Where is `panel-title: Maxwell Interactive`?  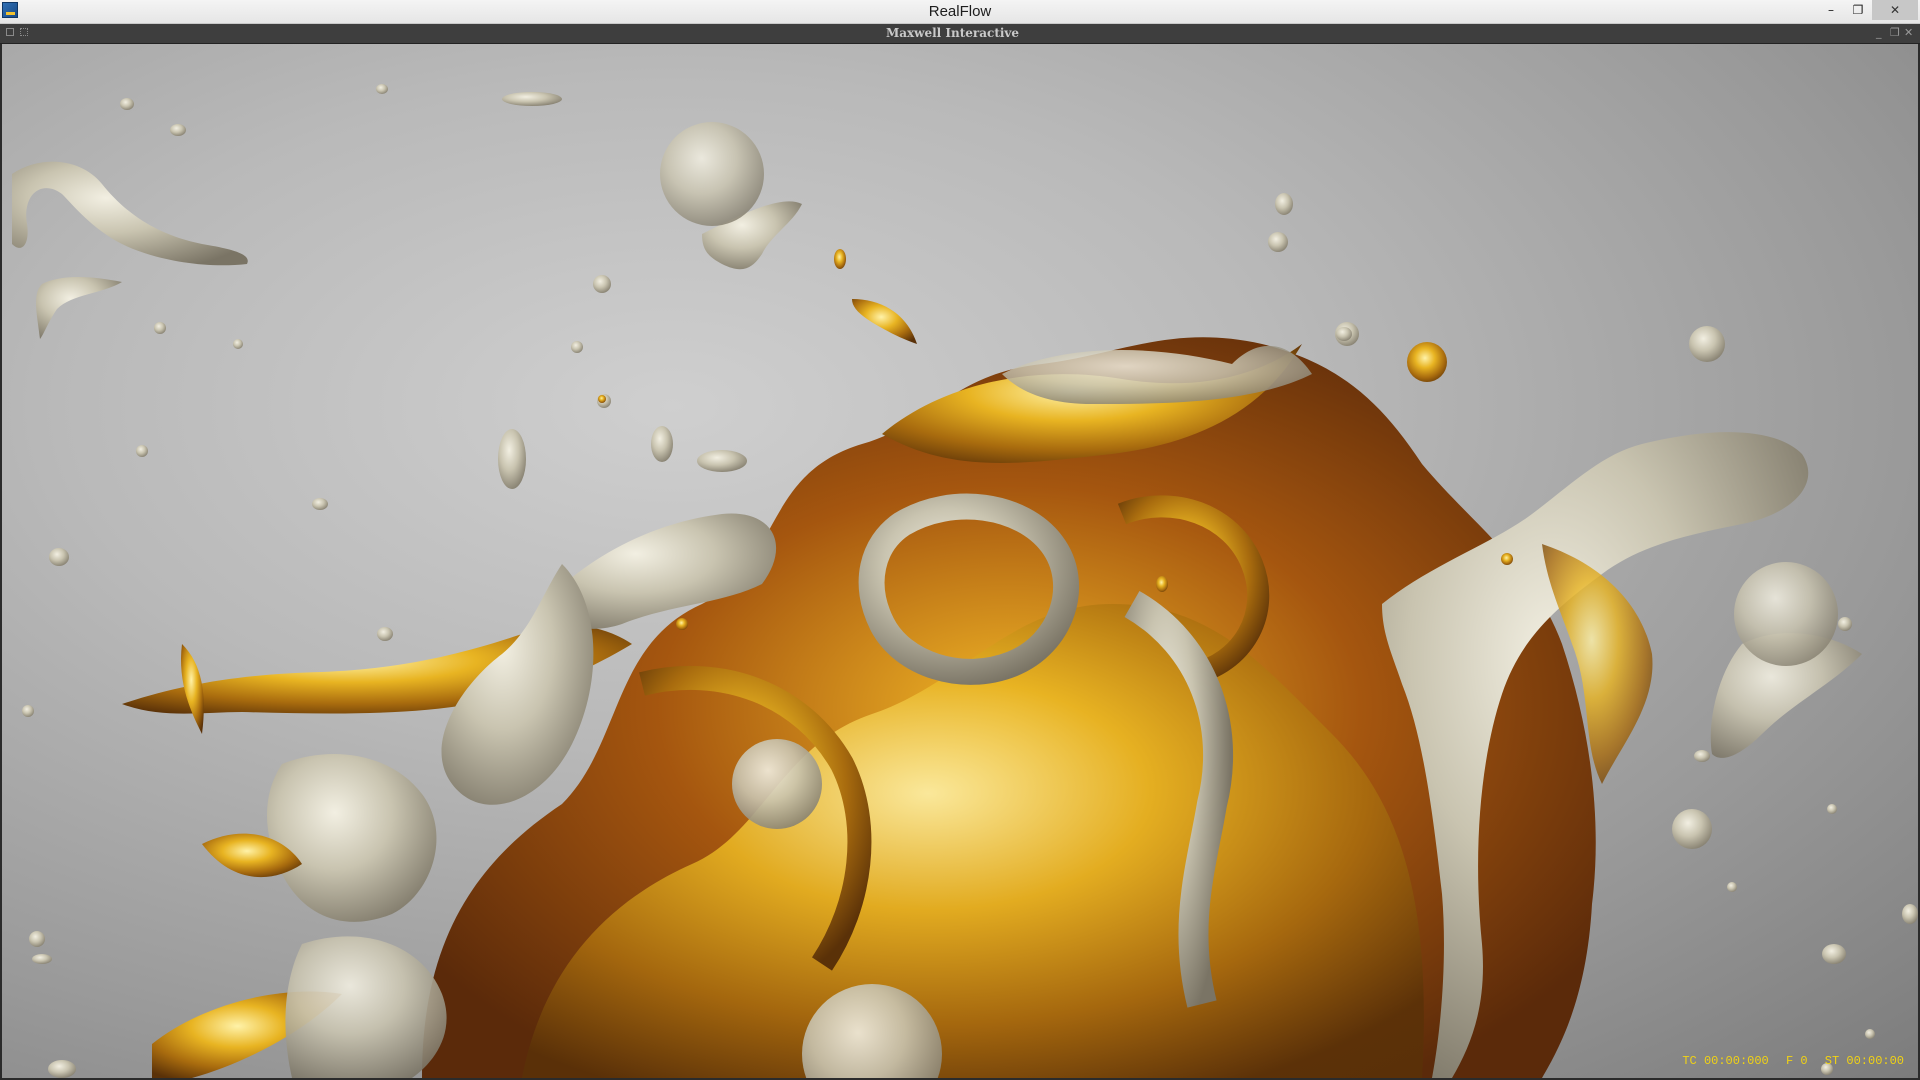
panel-title: Maxwell Interactive is located at coordinates (952, 33).